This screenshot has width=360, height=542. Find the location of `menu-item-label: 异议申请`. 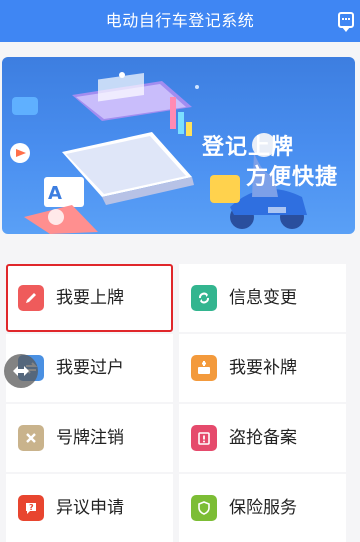

menu-item-label: 异议申请 is located at coordinates (90, 508).